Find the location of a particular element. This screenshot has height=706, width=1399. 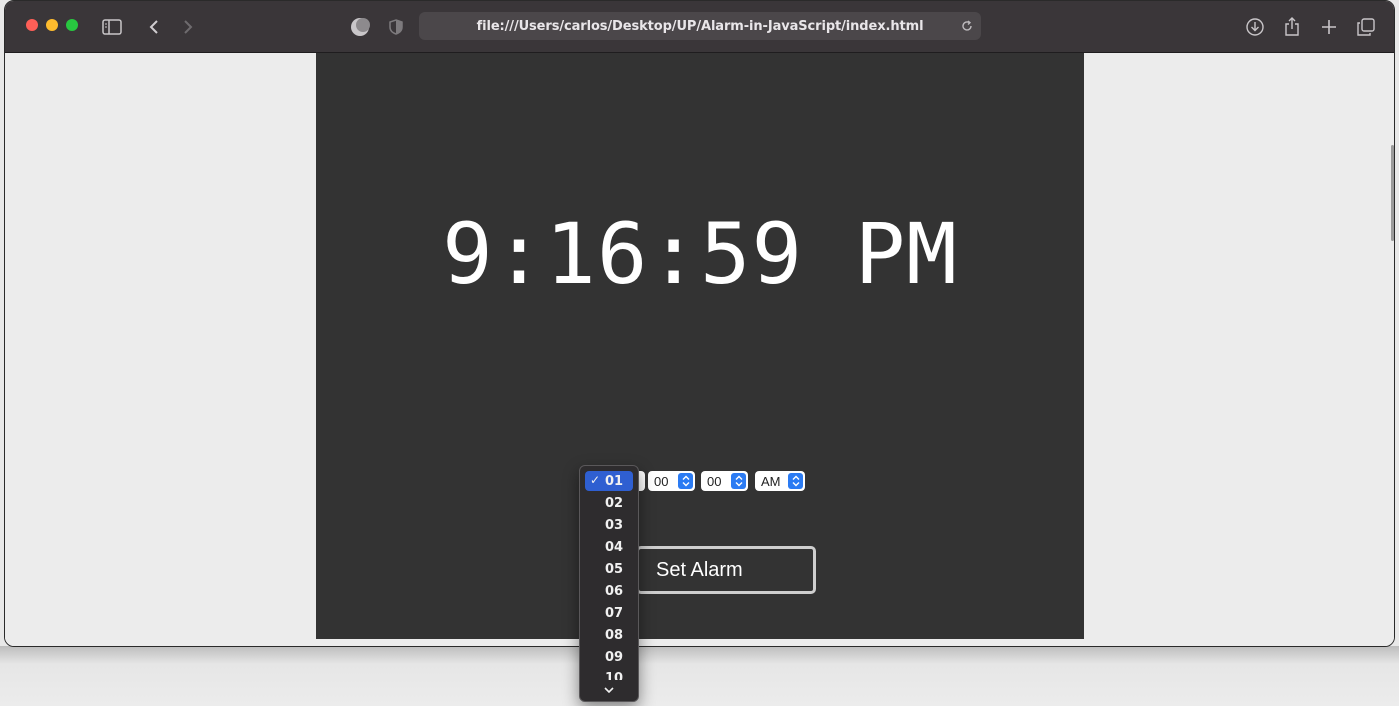

hour-option: 06 is located at coordinates (609, 591).